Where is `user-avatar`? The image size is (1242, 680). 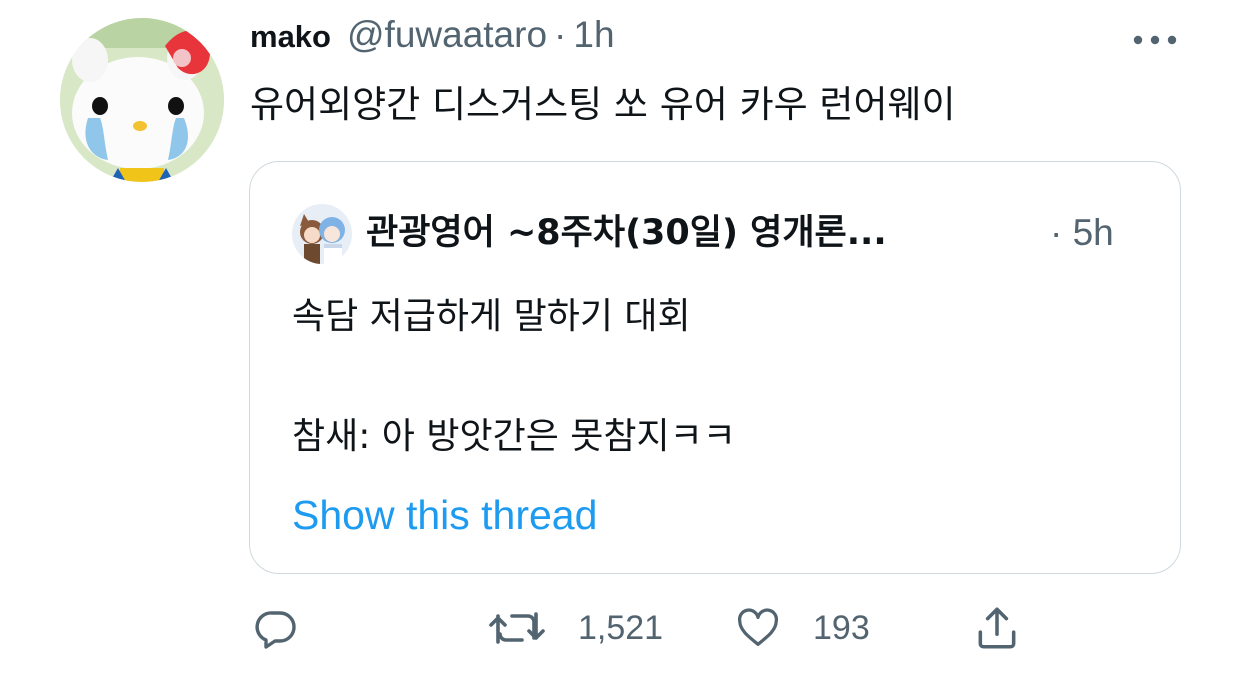
user-avatar is located at coordinates (142, 100).